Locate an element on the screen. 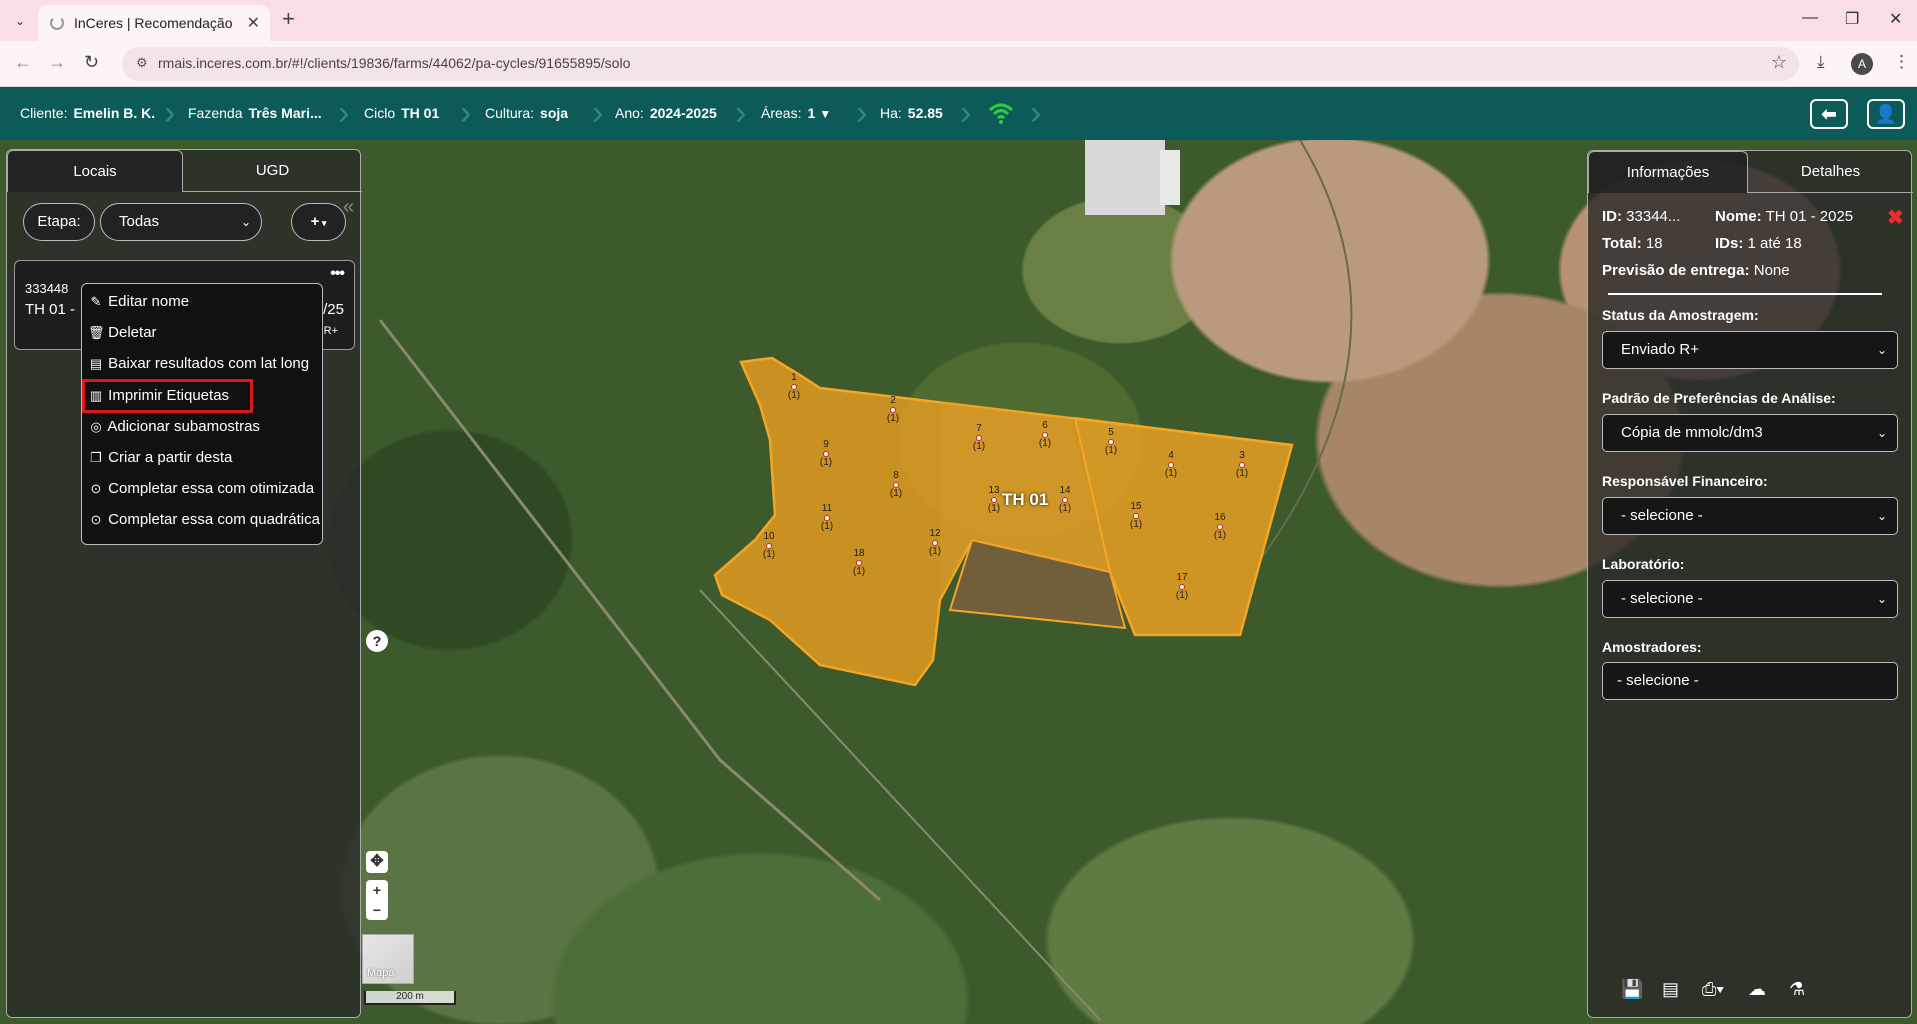 The image size is (1917, 1024). wifi-icon is located at coordinates (1001, 113).